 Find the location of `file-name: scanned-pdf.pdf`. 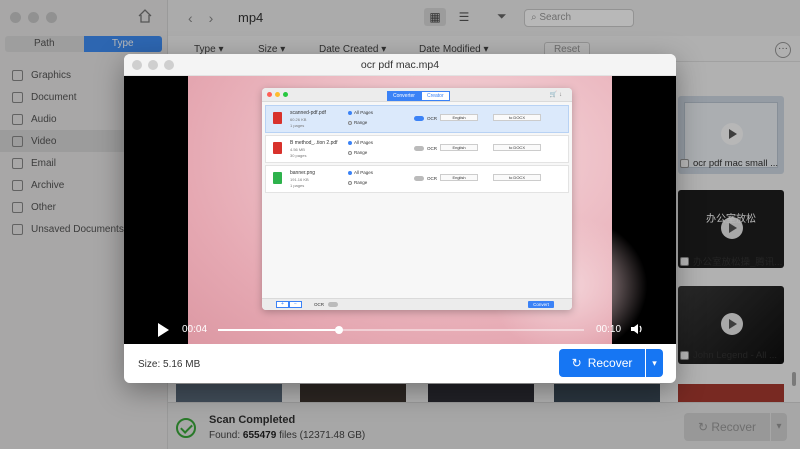

file-name: scanned-pdf.pdf is located at coordinates (308, 113).